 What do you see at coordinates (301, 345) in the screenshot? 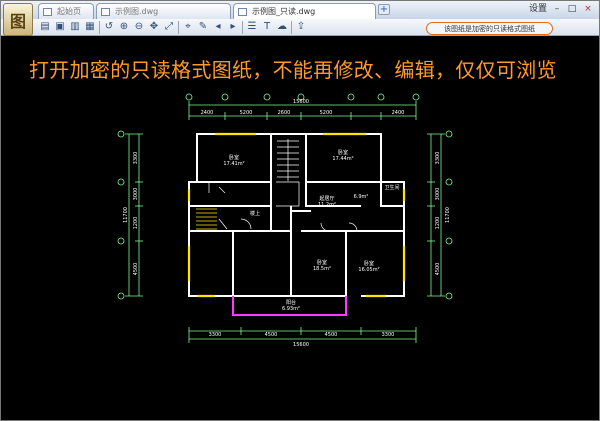
I see `dim-bottom-total: 15600` at bounding box center [301, 345].